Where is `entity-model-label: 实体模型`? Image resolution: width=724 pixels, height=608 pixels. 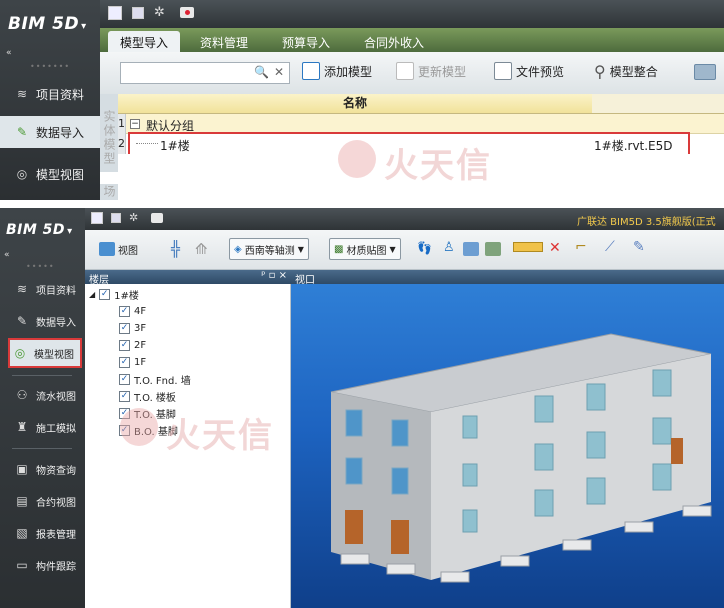 entity-model-label: 实体模型 is located at coordinates (109, 133).